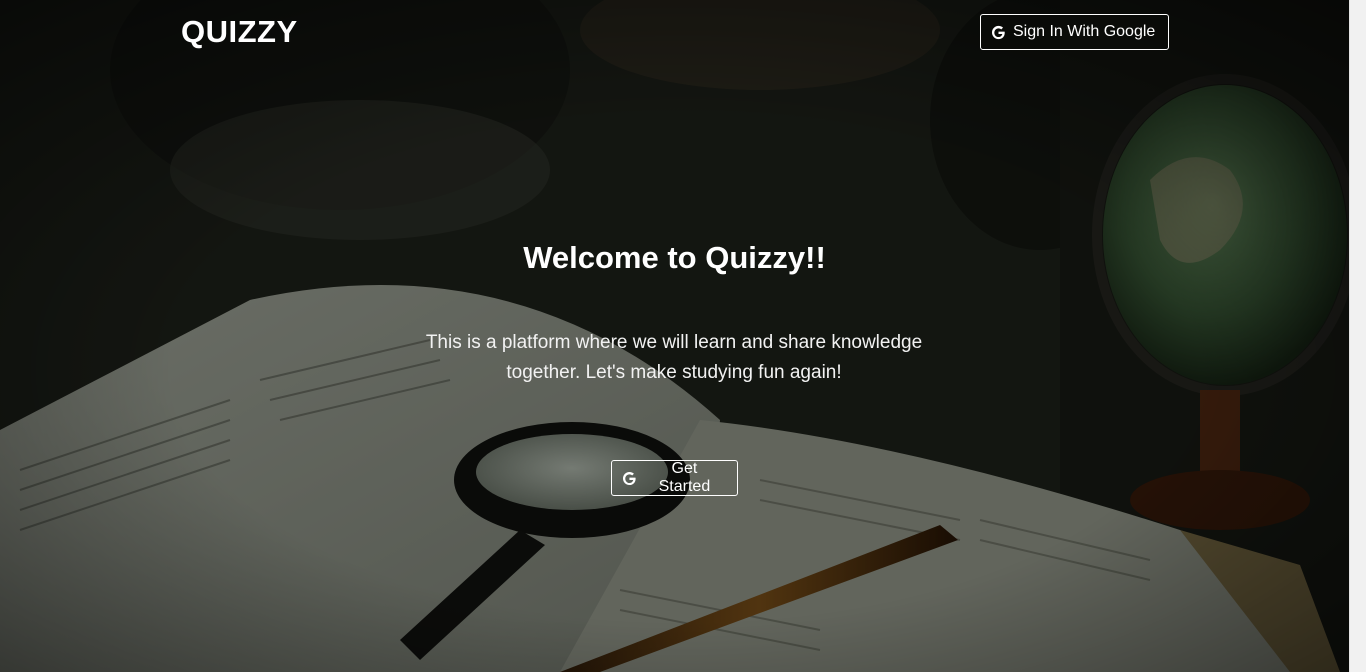  I want to click on brand-logo-text: QUIZZY, so click(239, 32).